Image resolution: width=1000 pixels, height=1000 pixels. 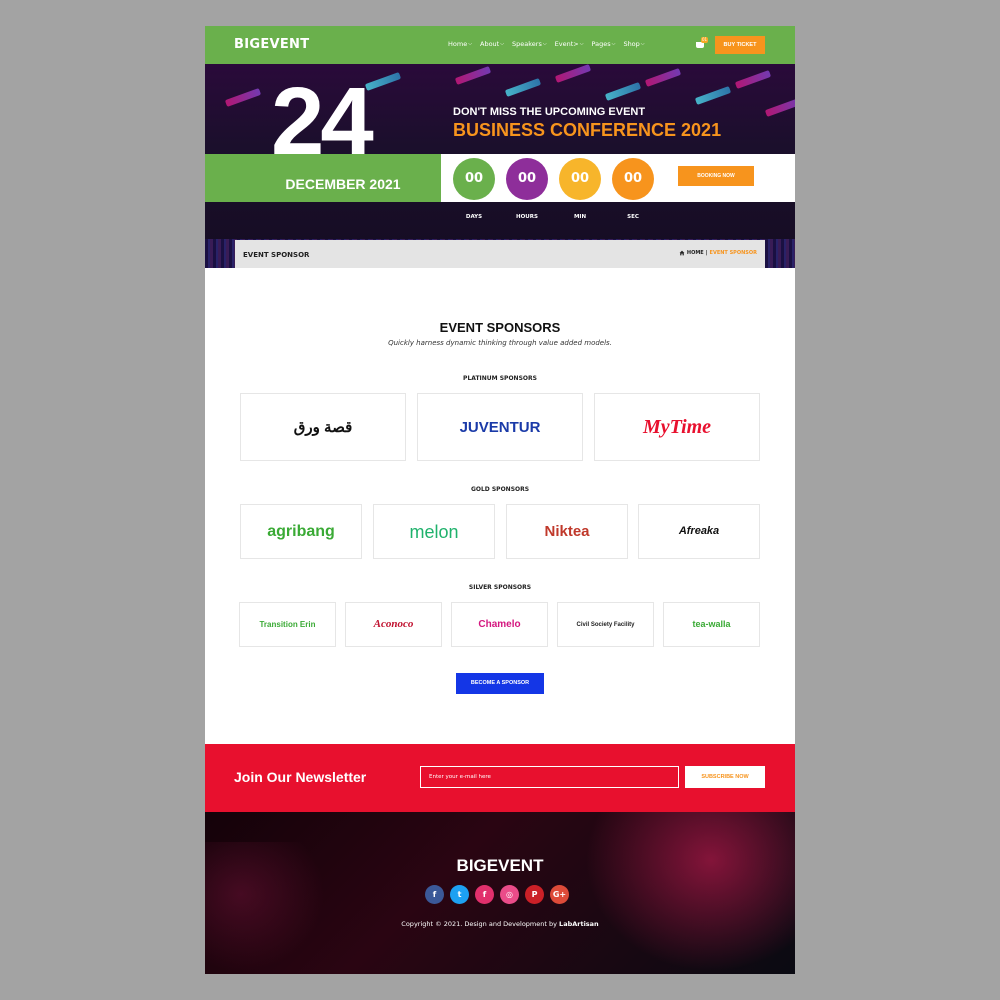 I want to click on countdown-sec-label: SEC, so click(x=633, y=217).